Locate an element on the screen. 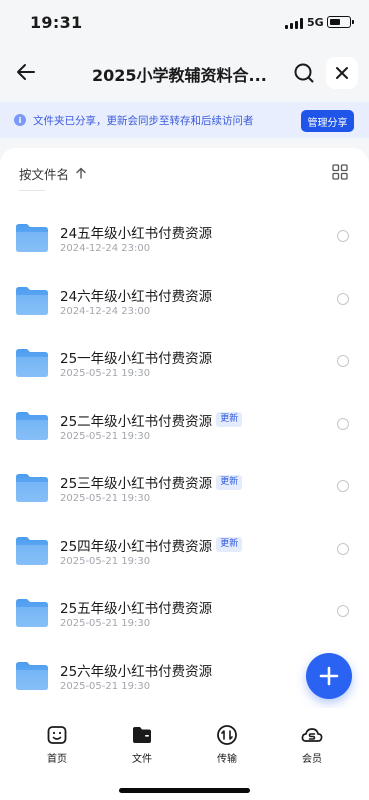 The width and height of the screenshot is (369, 800). close-button is located at coordinates (342, 73).